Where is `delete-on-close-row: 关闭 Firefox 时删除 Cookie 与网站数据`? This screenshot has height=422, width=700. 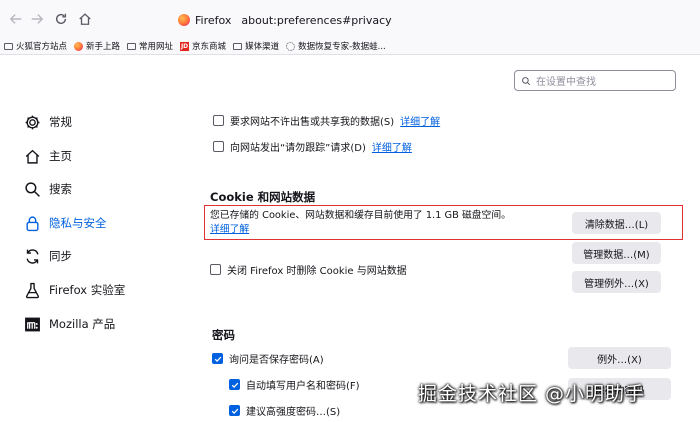
delete-on-close-row: 关闭 Firefox 时删除 Cookie 与网站数据 is located at coordinates (308, 269).